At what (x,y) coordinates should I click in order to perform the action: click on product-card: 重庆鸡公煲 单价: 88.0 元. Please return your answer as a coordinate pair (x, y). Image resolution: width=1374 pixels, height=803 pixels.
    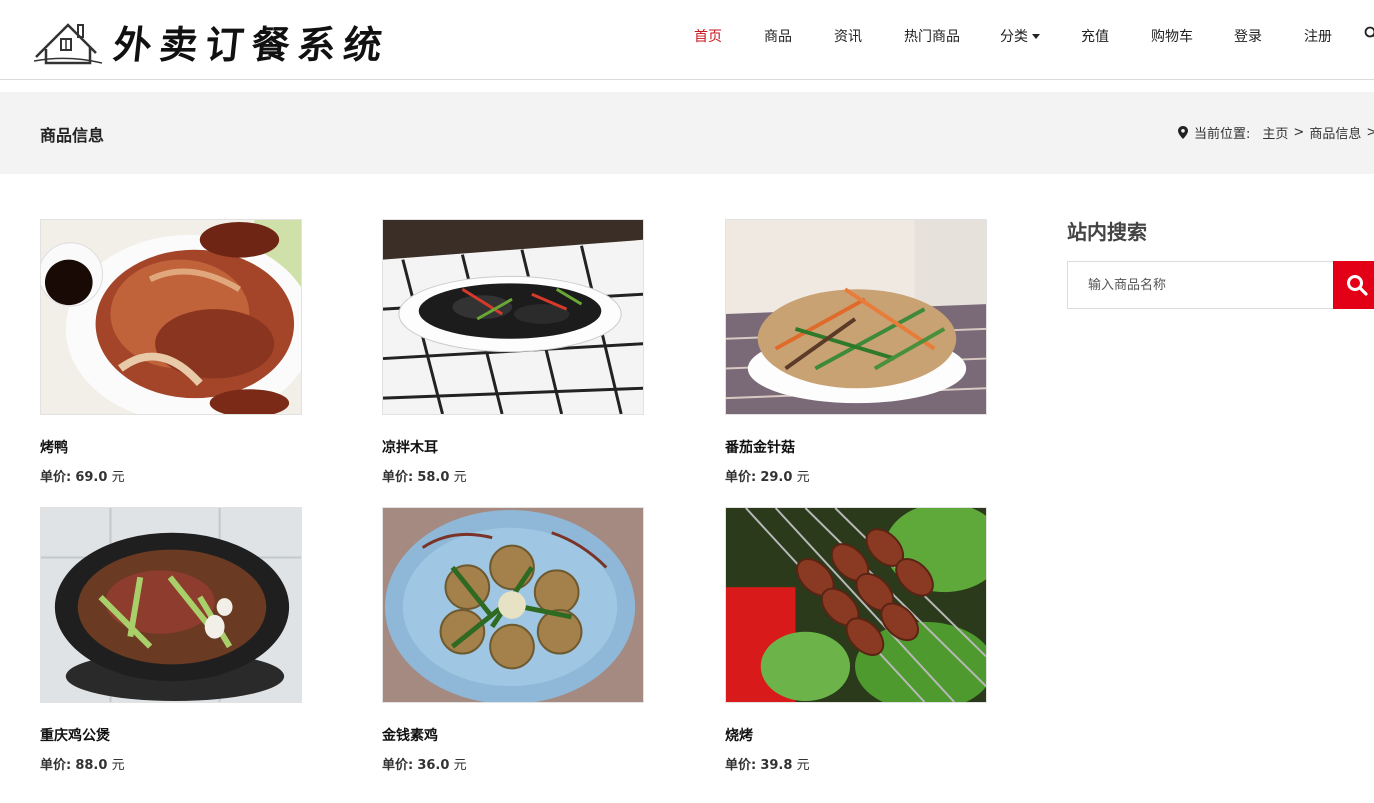
    Looking at the image, I should click on (171, 640).